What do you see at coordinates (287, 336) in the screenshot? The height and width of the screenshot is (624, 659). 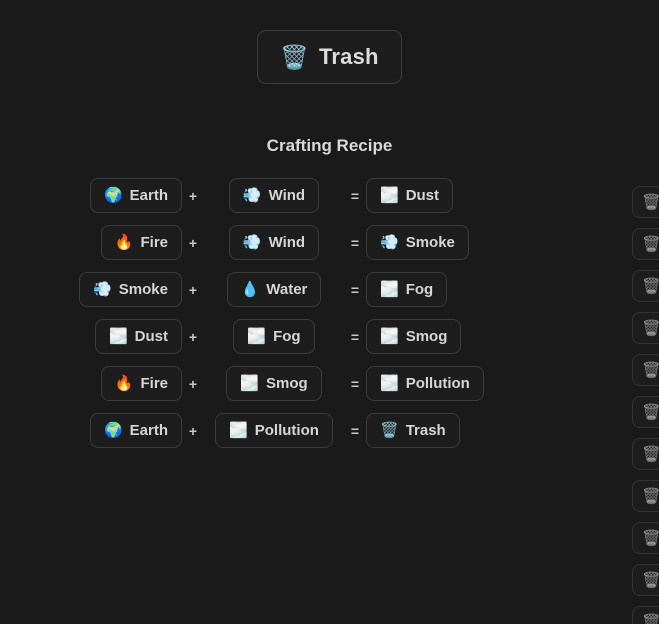 I see `element-label: Fog` at bounding box center [287, 336].